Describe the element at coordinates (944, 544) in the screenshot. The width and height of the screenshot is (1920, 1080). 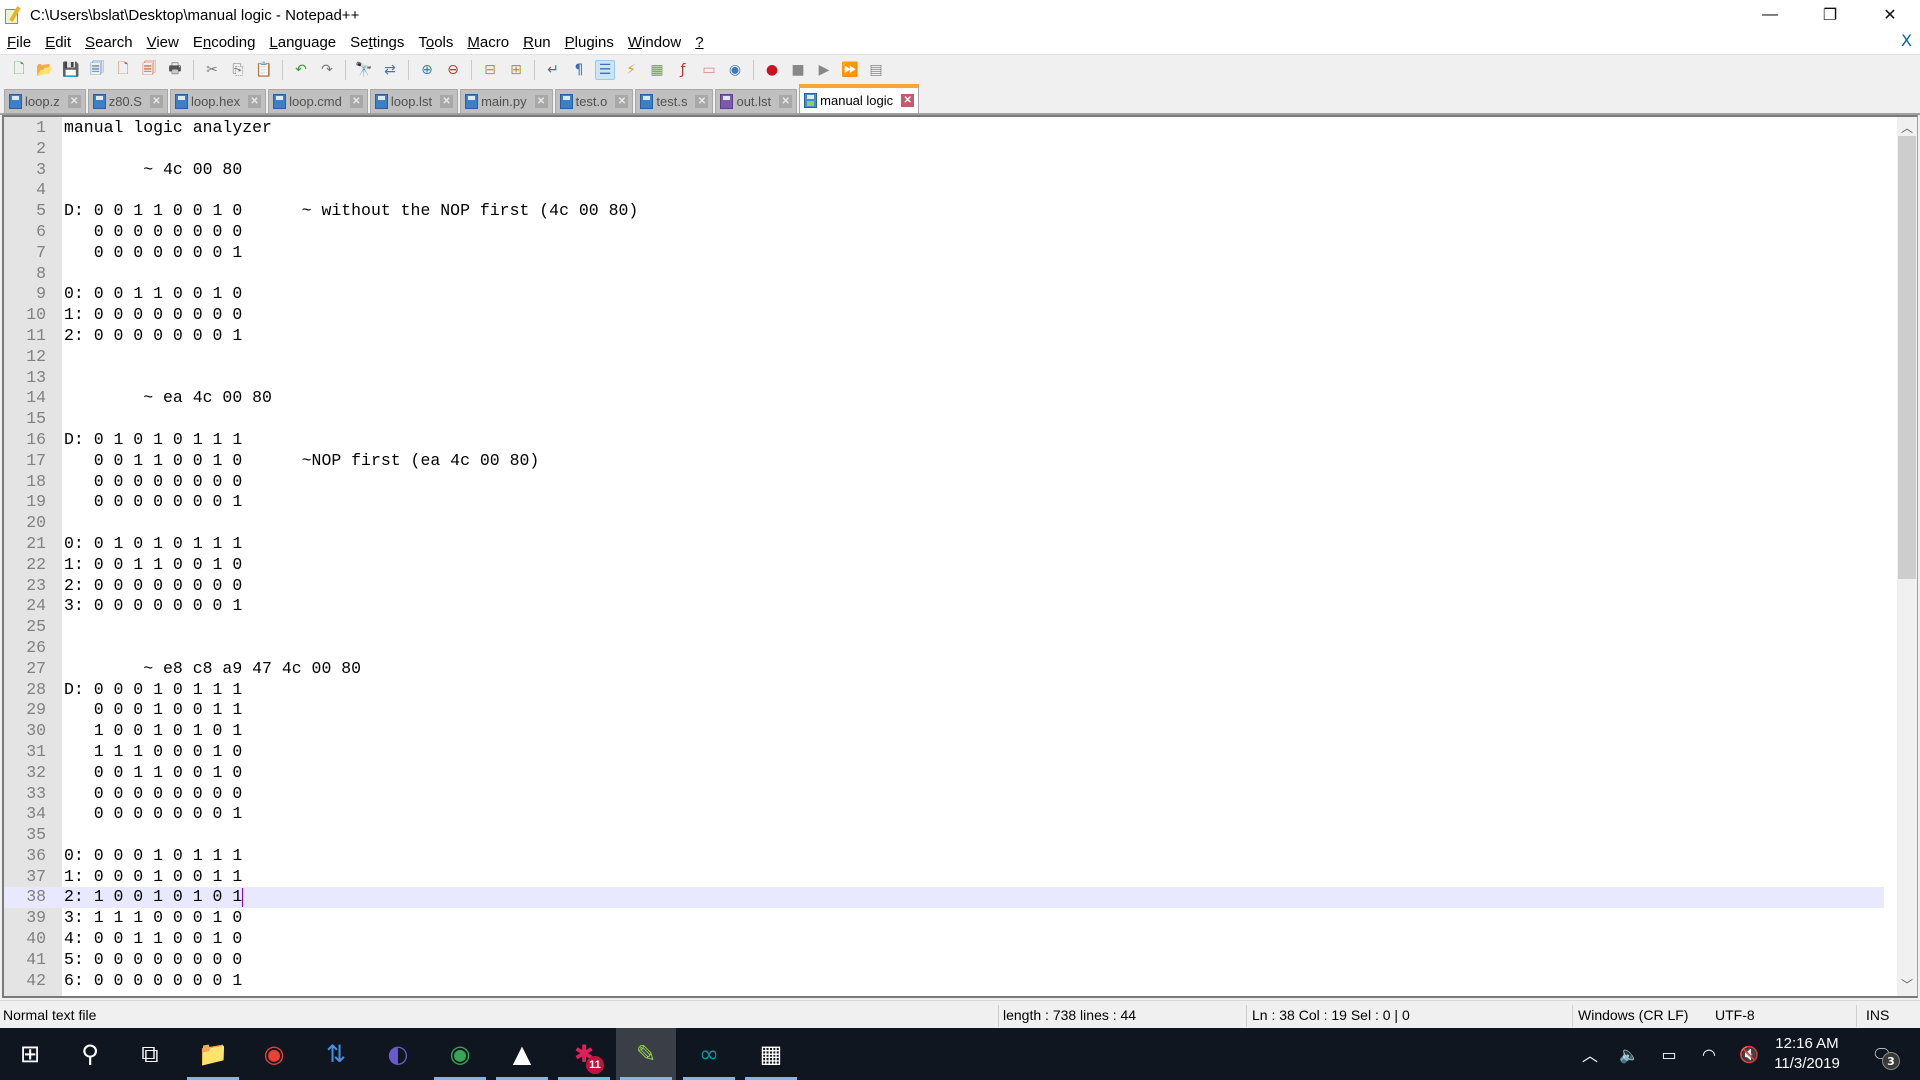
I see `editor-line: 21 0: 0 1 0 1 0 1 1 1` at that location.